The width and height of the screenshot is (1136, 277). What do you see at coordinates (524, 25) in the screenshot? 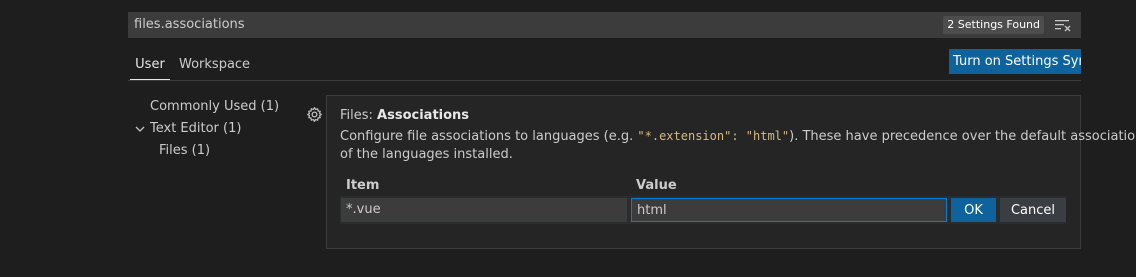
I see `settings-search-input` at bounding box center [524, 25].